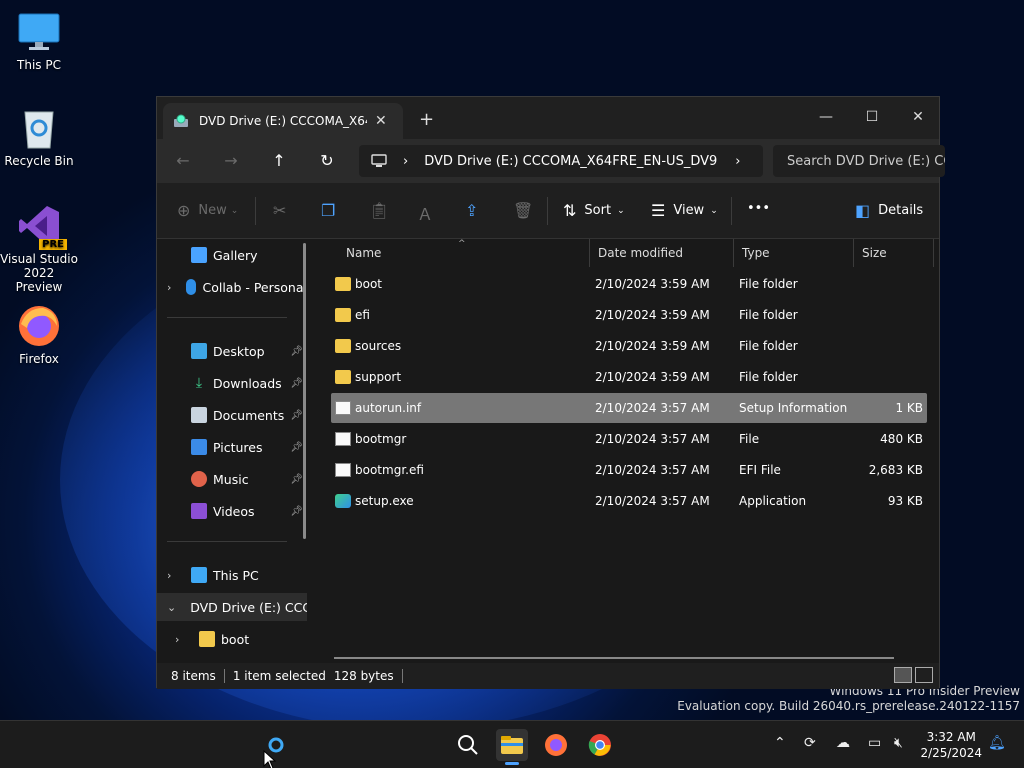 This screenshot has height=768, width=1024. I want to click on nav-item-dvd-drive: ⌄ DVD Drive (E:) CCCOMA_X64FRE_EN-US_DV9, so click(232, 607).